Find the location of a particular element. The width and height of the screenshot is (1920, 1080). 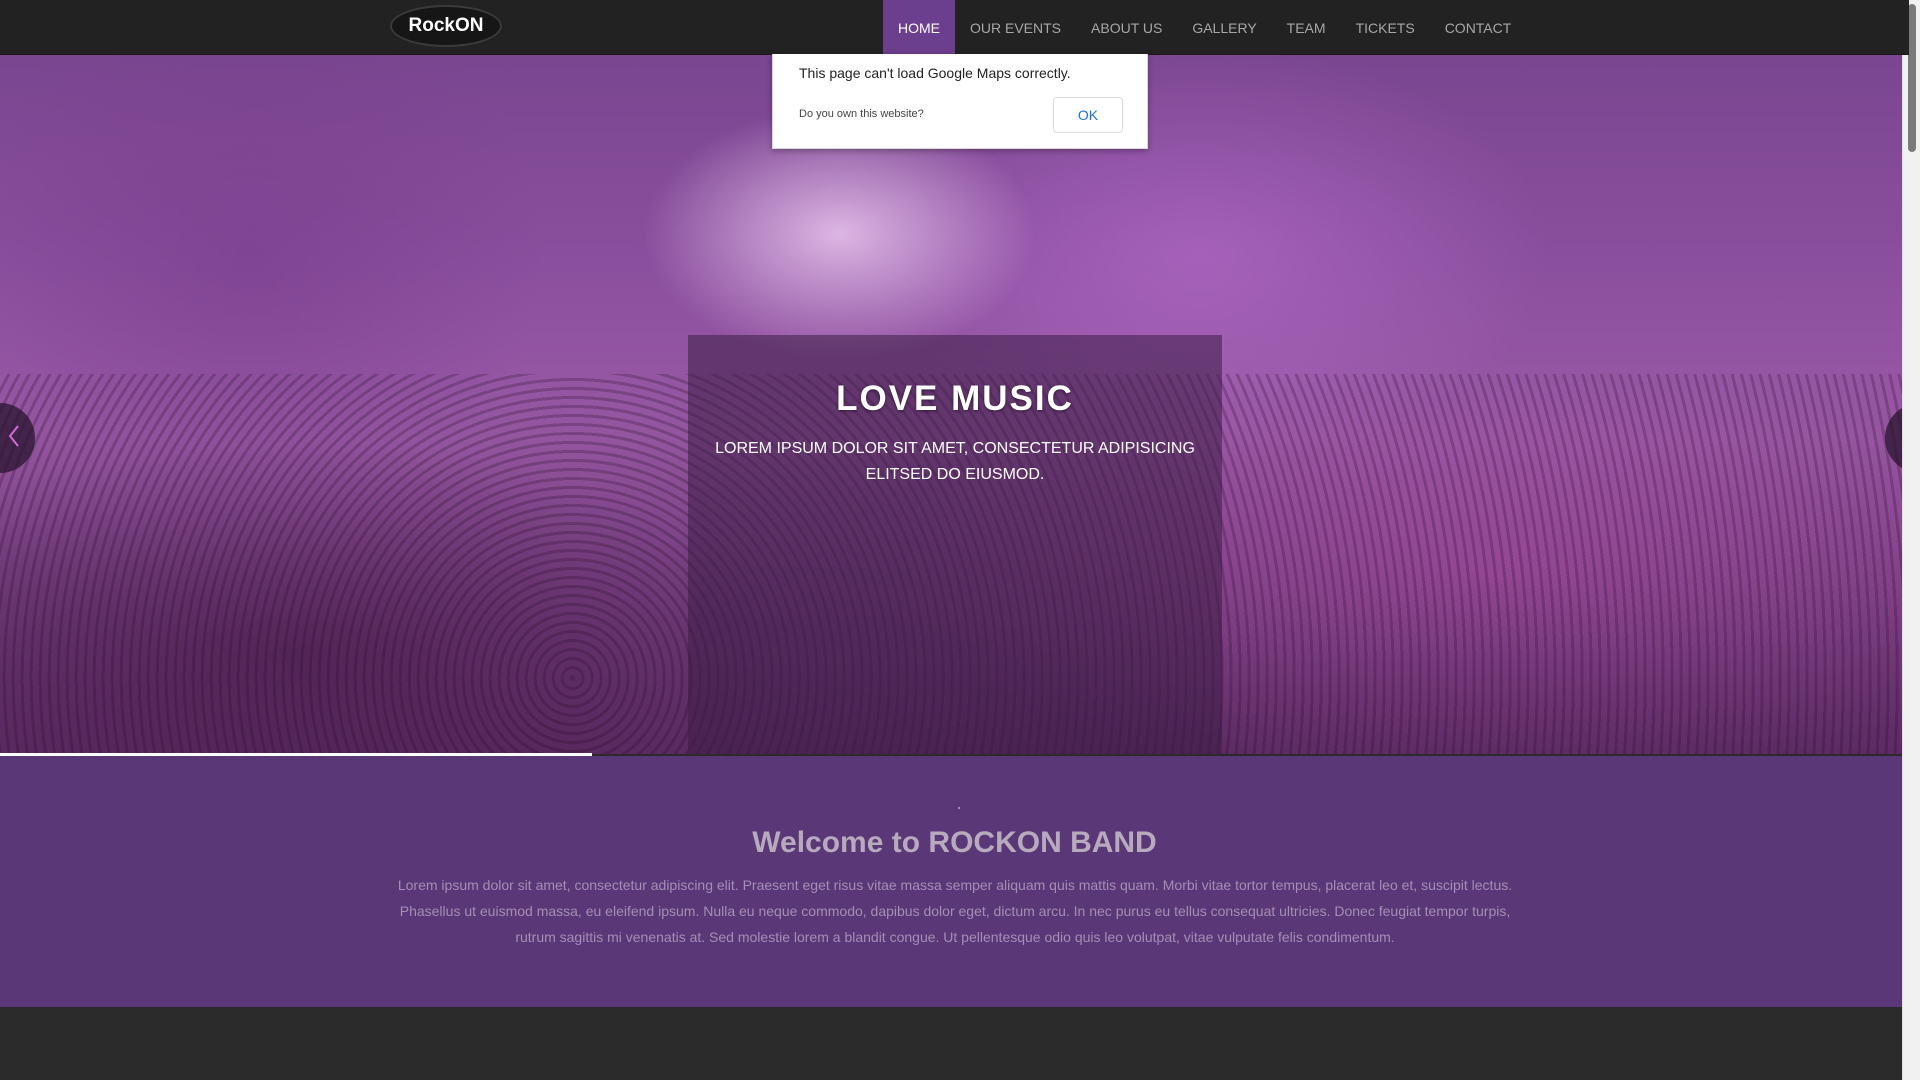

nav-item-team: TEAM is located at coordinates (1306, 27).